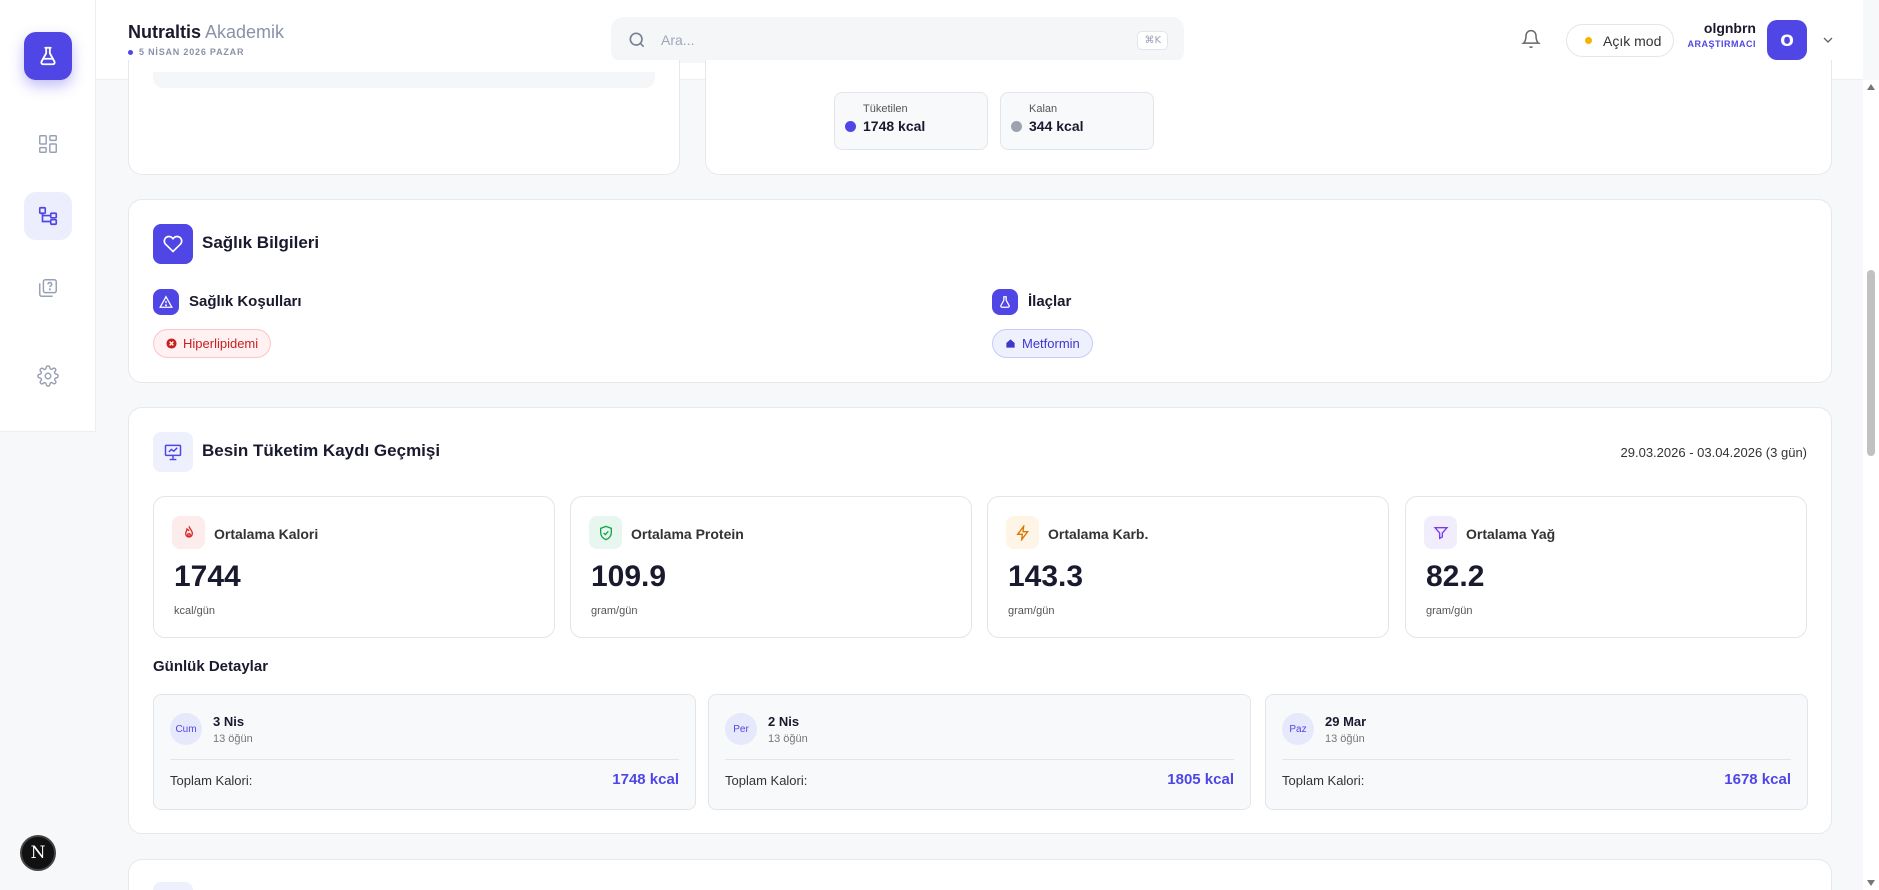 Image resolution: width=1879 pixels, height=890 pixels. What do you see at coordinates (166, 302) in the screenshot?
I see `conditions-icon-box` at bounding box center [166, 302].